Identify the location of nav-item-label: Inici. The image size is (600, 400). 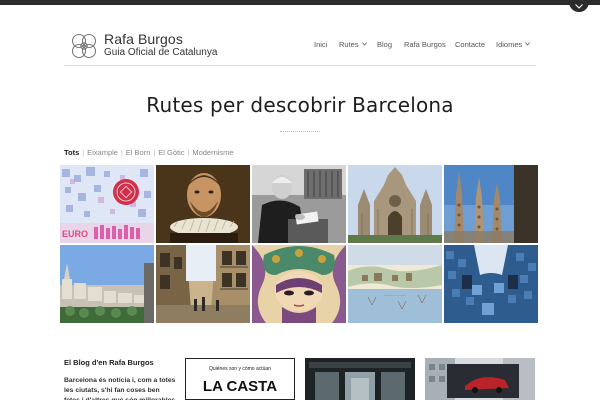
(321, 44).